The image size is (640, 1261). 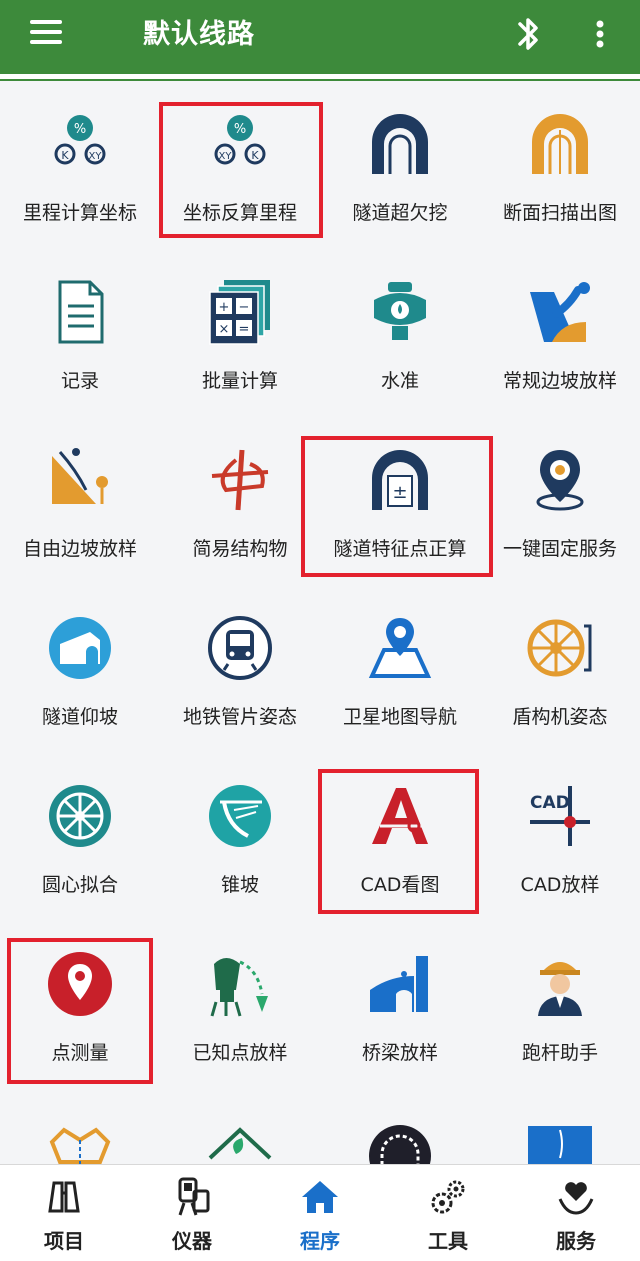 I want to click on program-rod-assistant: 跑杆助手, so click(x=560, y=1010).